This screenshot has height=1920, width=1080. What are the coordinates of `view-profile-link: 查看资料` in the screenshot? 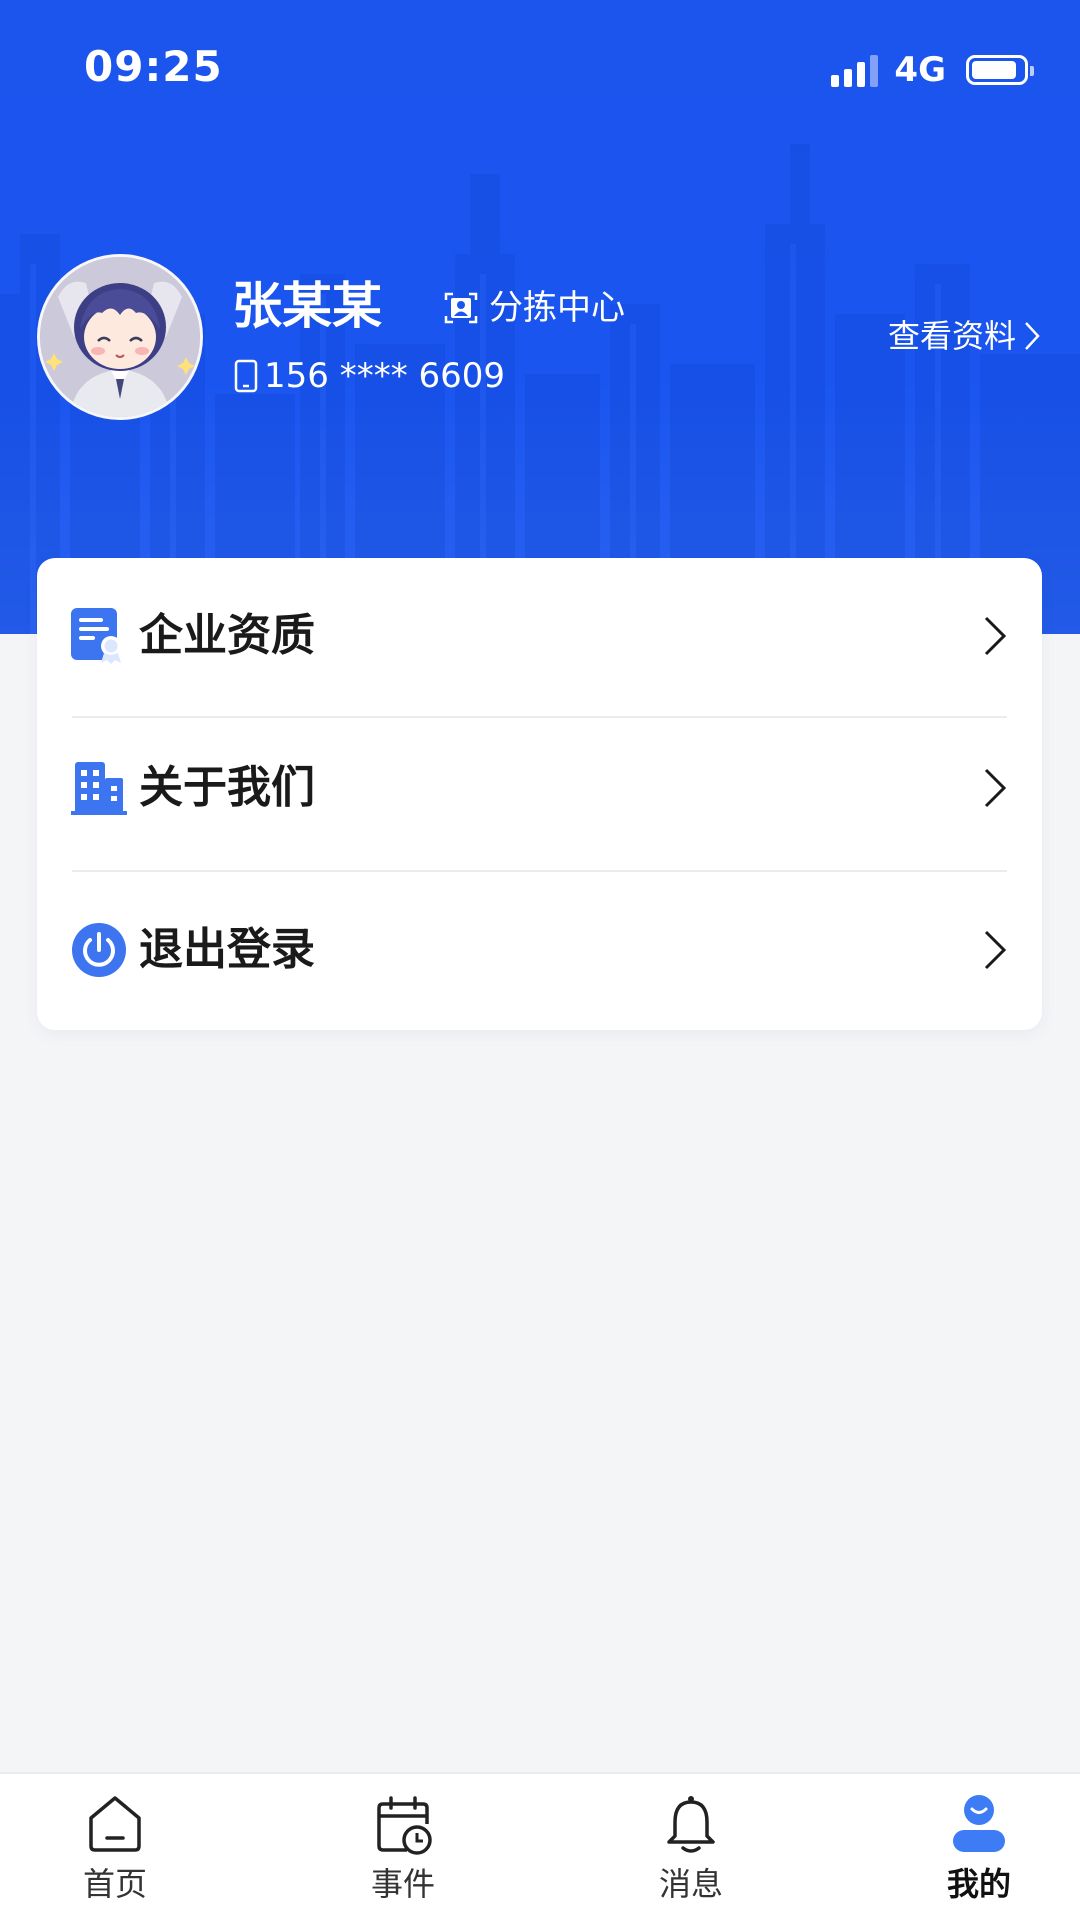 It's located at (965, 336).